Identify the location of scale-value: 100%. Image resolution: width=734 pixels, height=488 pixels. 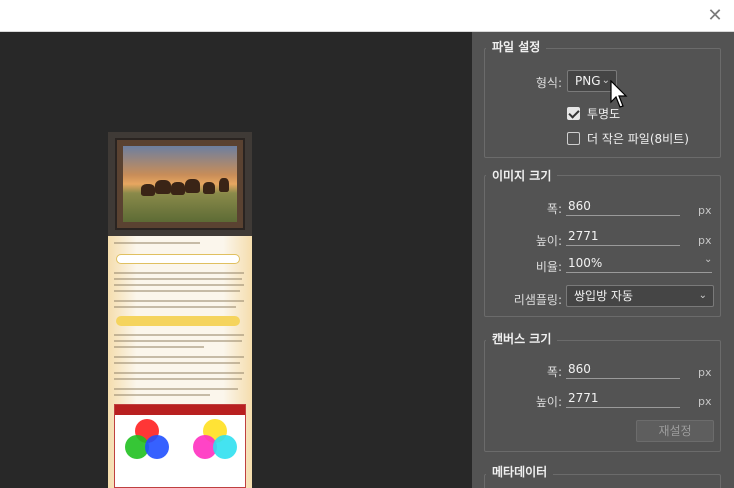
(585, 263).